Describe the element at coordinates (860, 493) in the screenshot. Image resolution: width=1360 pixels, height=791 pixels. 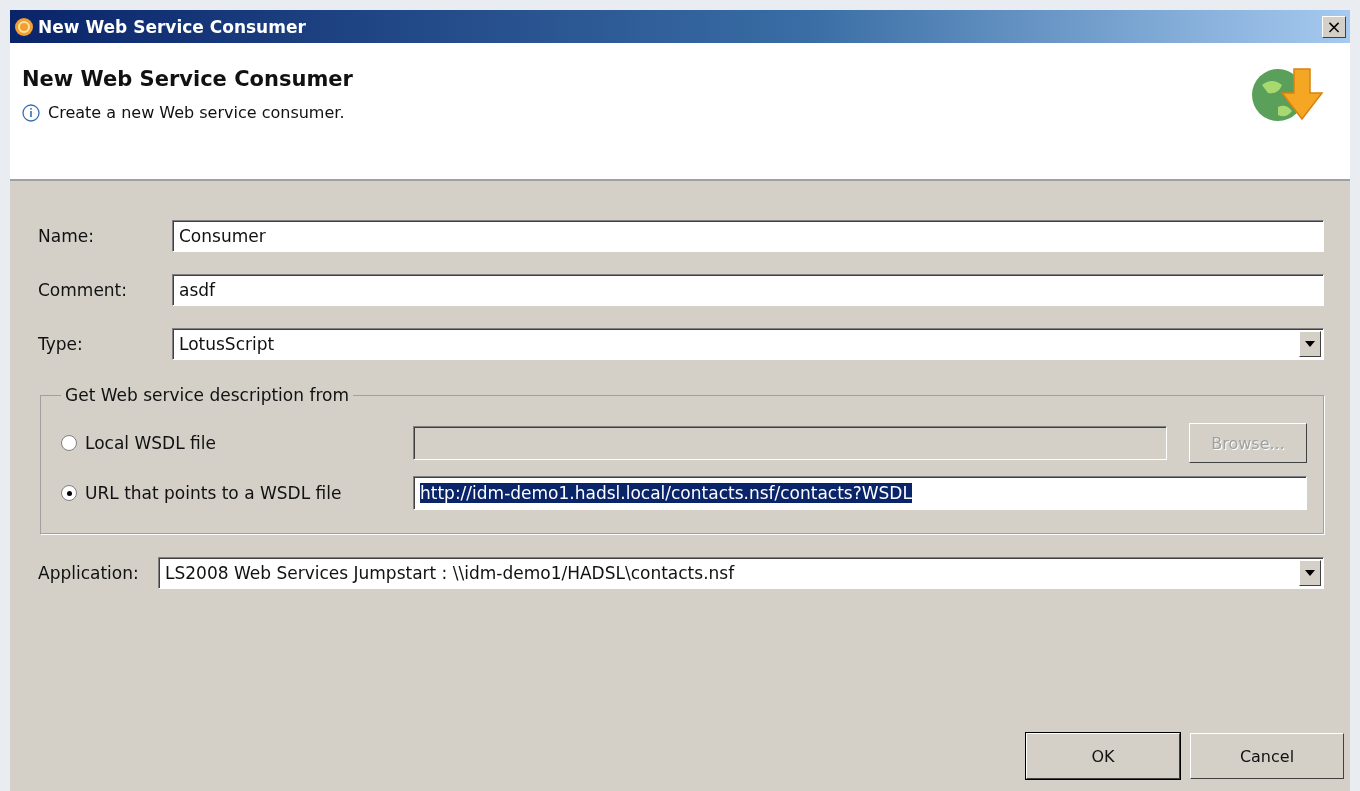
I see `input-field: http://idm-demo1.hadsl.local/contacts.nsf/contacts?WSDL` at that location.